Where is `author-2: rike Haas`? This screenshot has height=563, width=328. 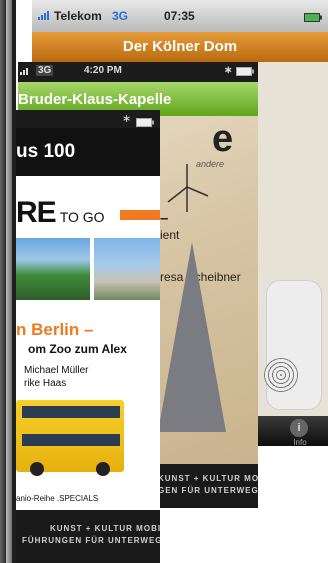
author-2: rike Haas is located at coordinates (45, 383).